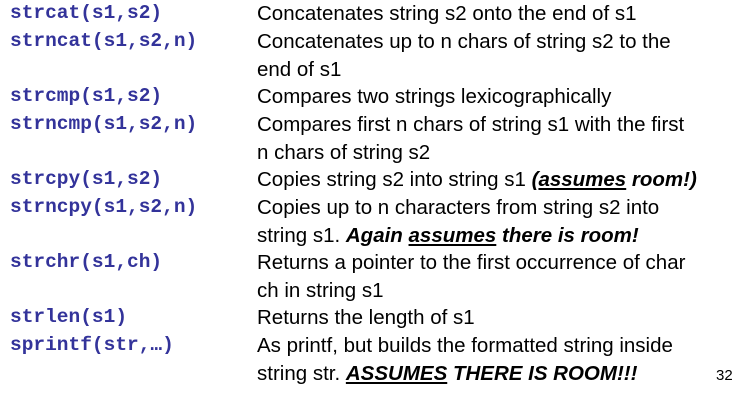 The image size is (748, 401). Describe the element at coordinates (104, 41) in the screenshot. I see `function-name: strncat(s1,s2,n)` at that location.